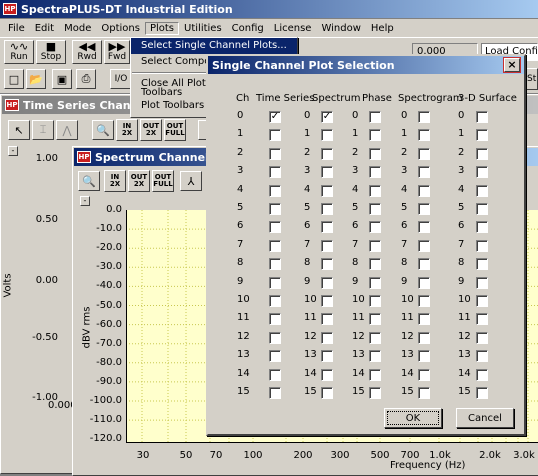  Describe the element at coordinates (44, 28) in the screenshot. I see `menu-edit: Edit` at that location.